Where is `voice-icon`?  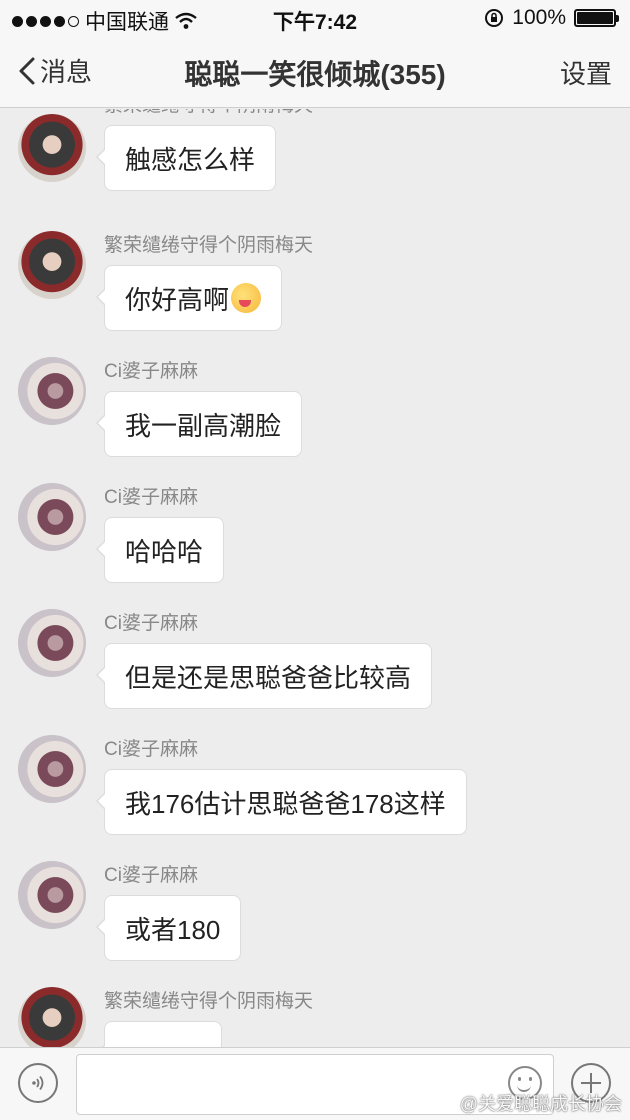 voice-icon is located at coordinates (38, 1083).